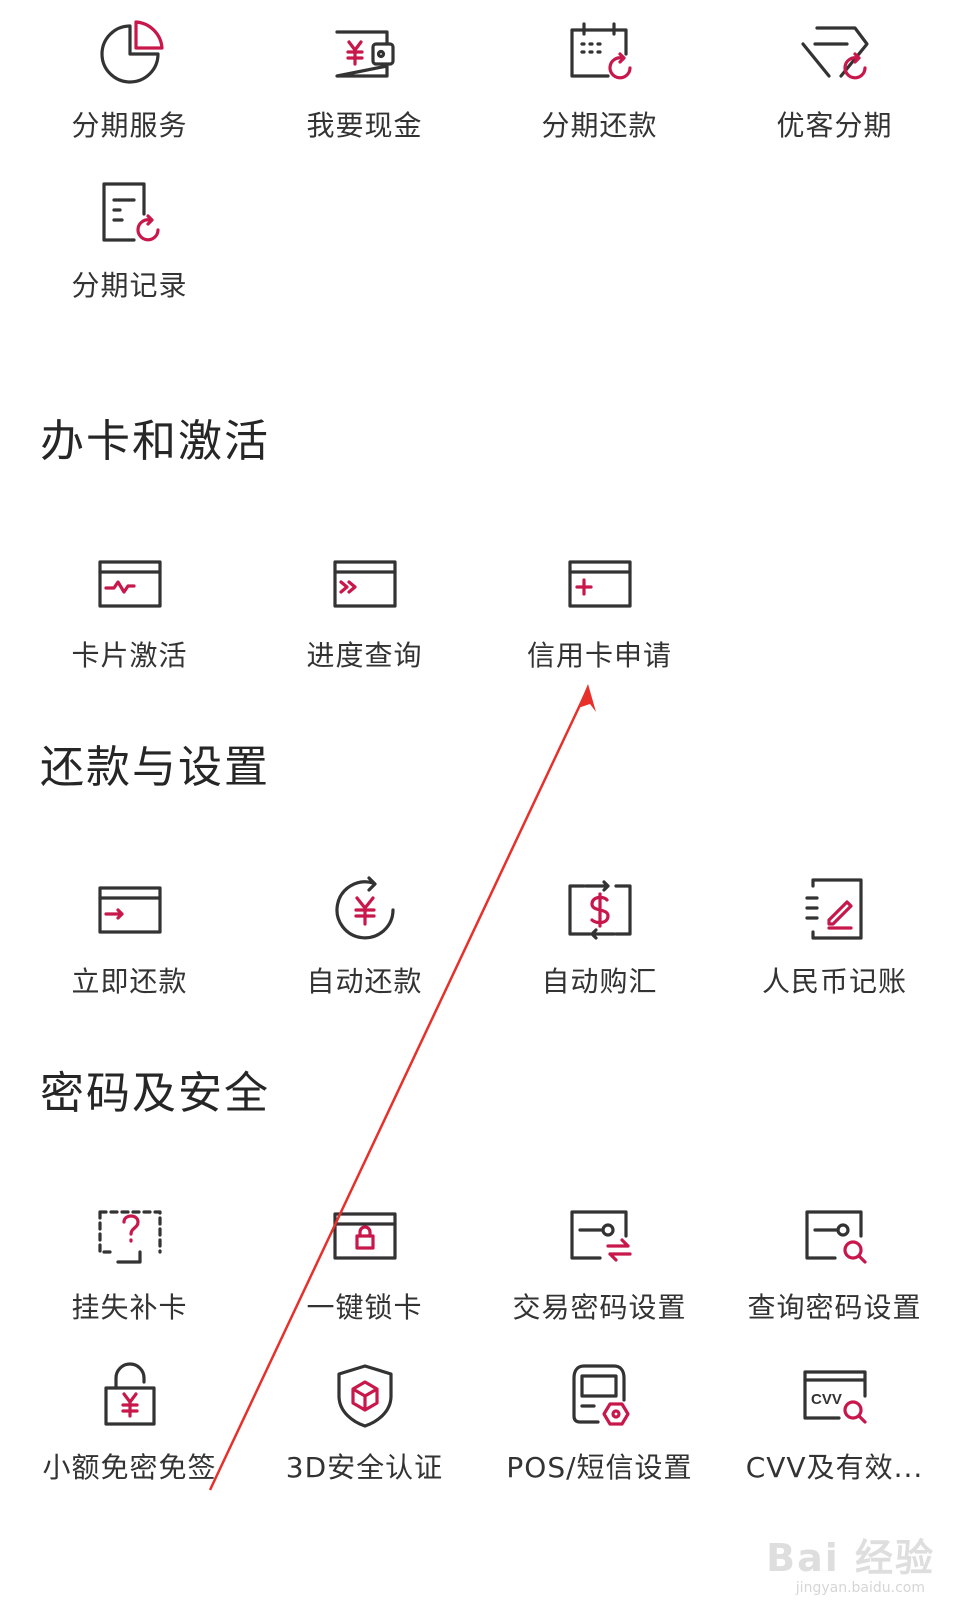 Image resolution: width=965 pixels, height=1600 pixels. I want to click on apply-activate-grid: 卡片激活 进度查询 信用卡申请, so click(482, 610).